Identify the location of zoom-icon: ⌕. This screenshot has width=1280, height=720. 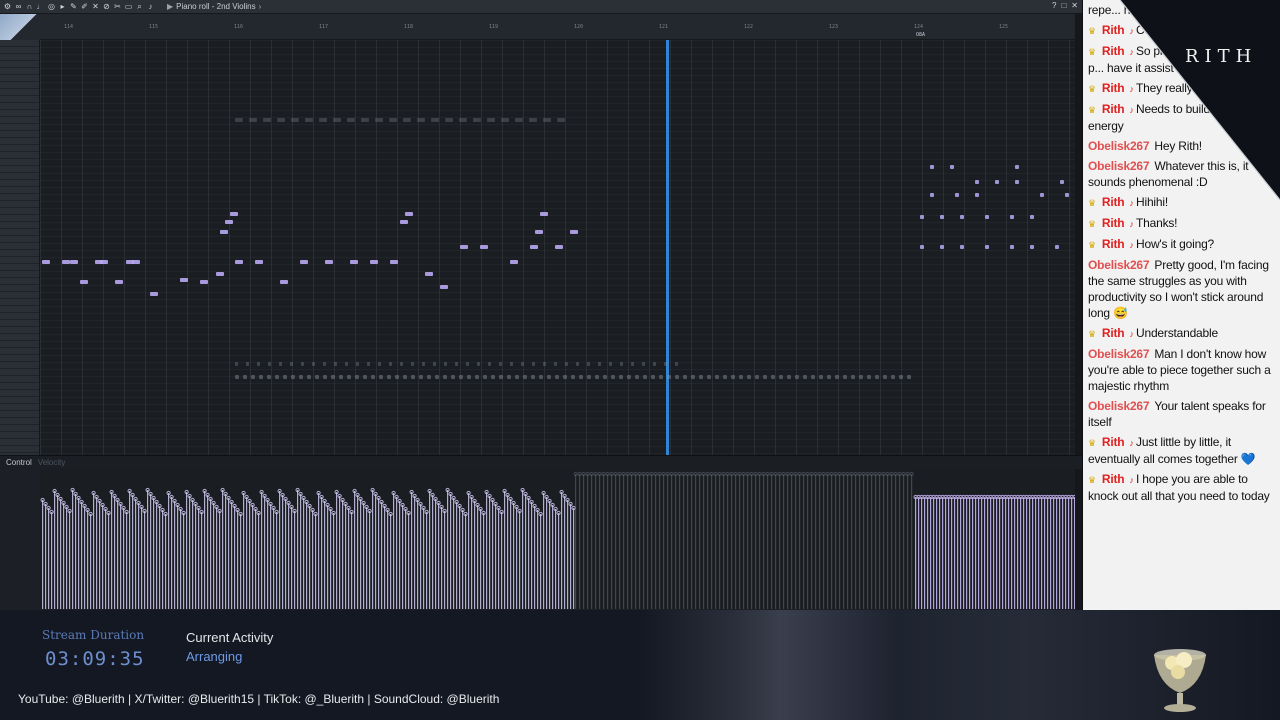
(139, 6).